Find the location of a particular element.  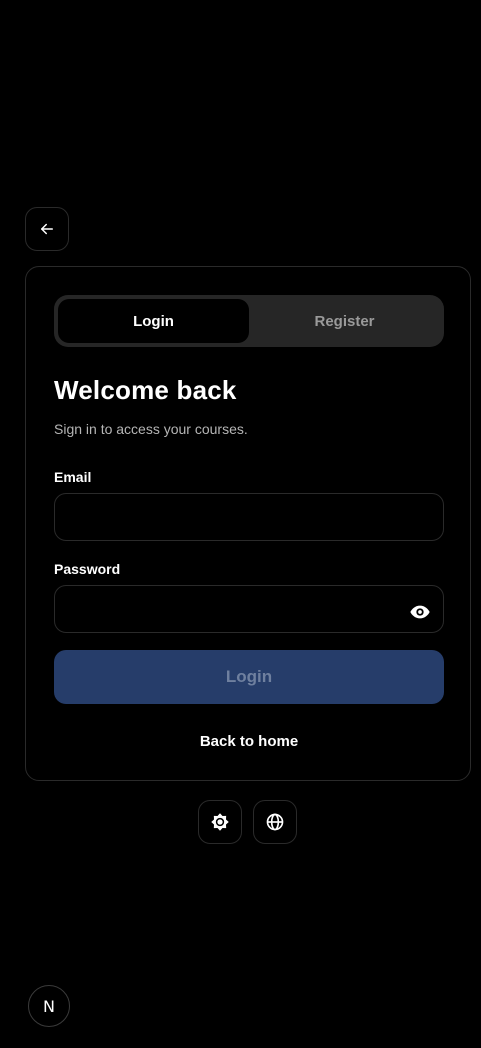

eye-icon is located at coordinates (420, 612).